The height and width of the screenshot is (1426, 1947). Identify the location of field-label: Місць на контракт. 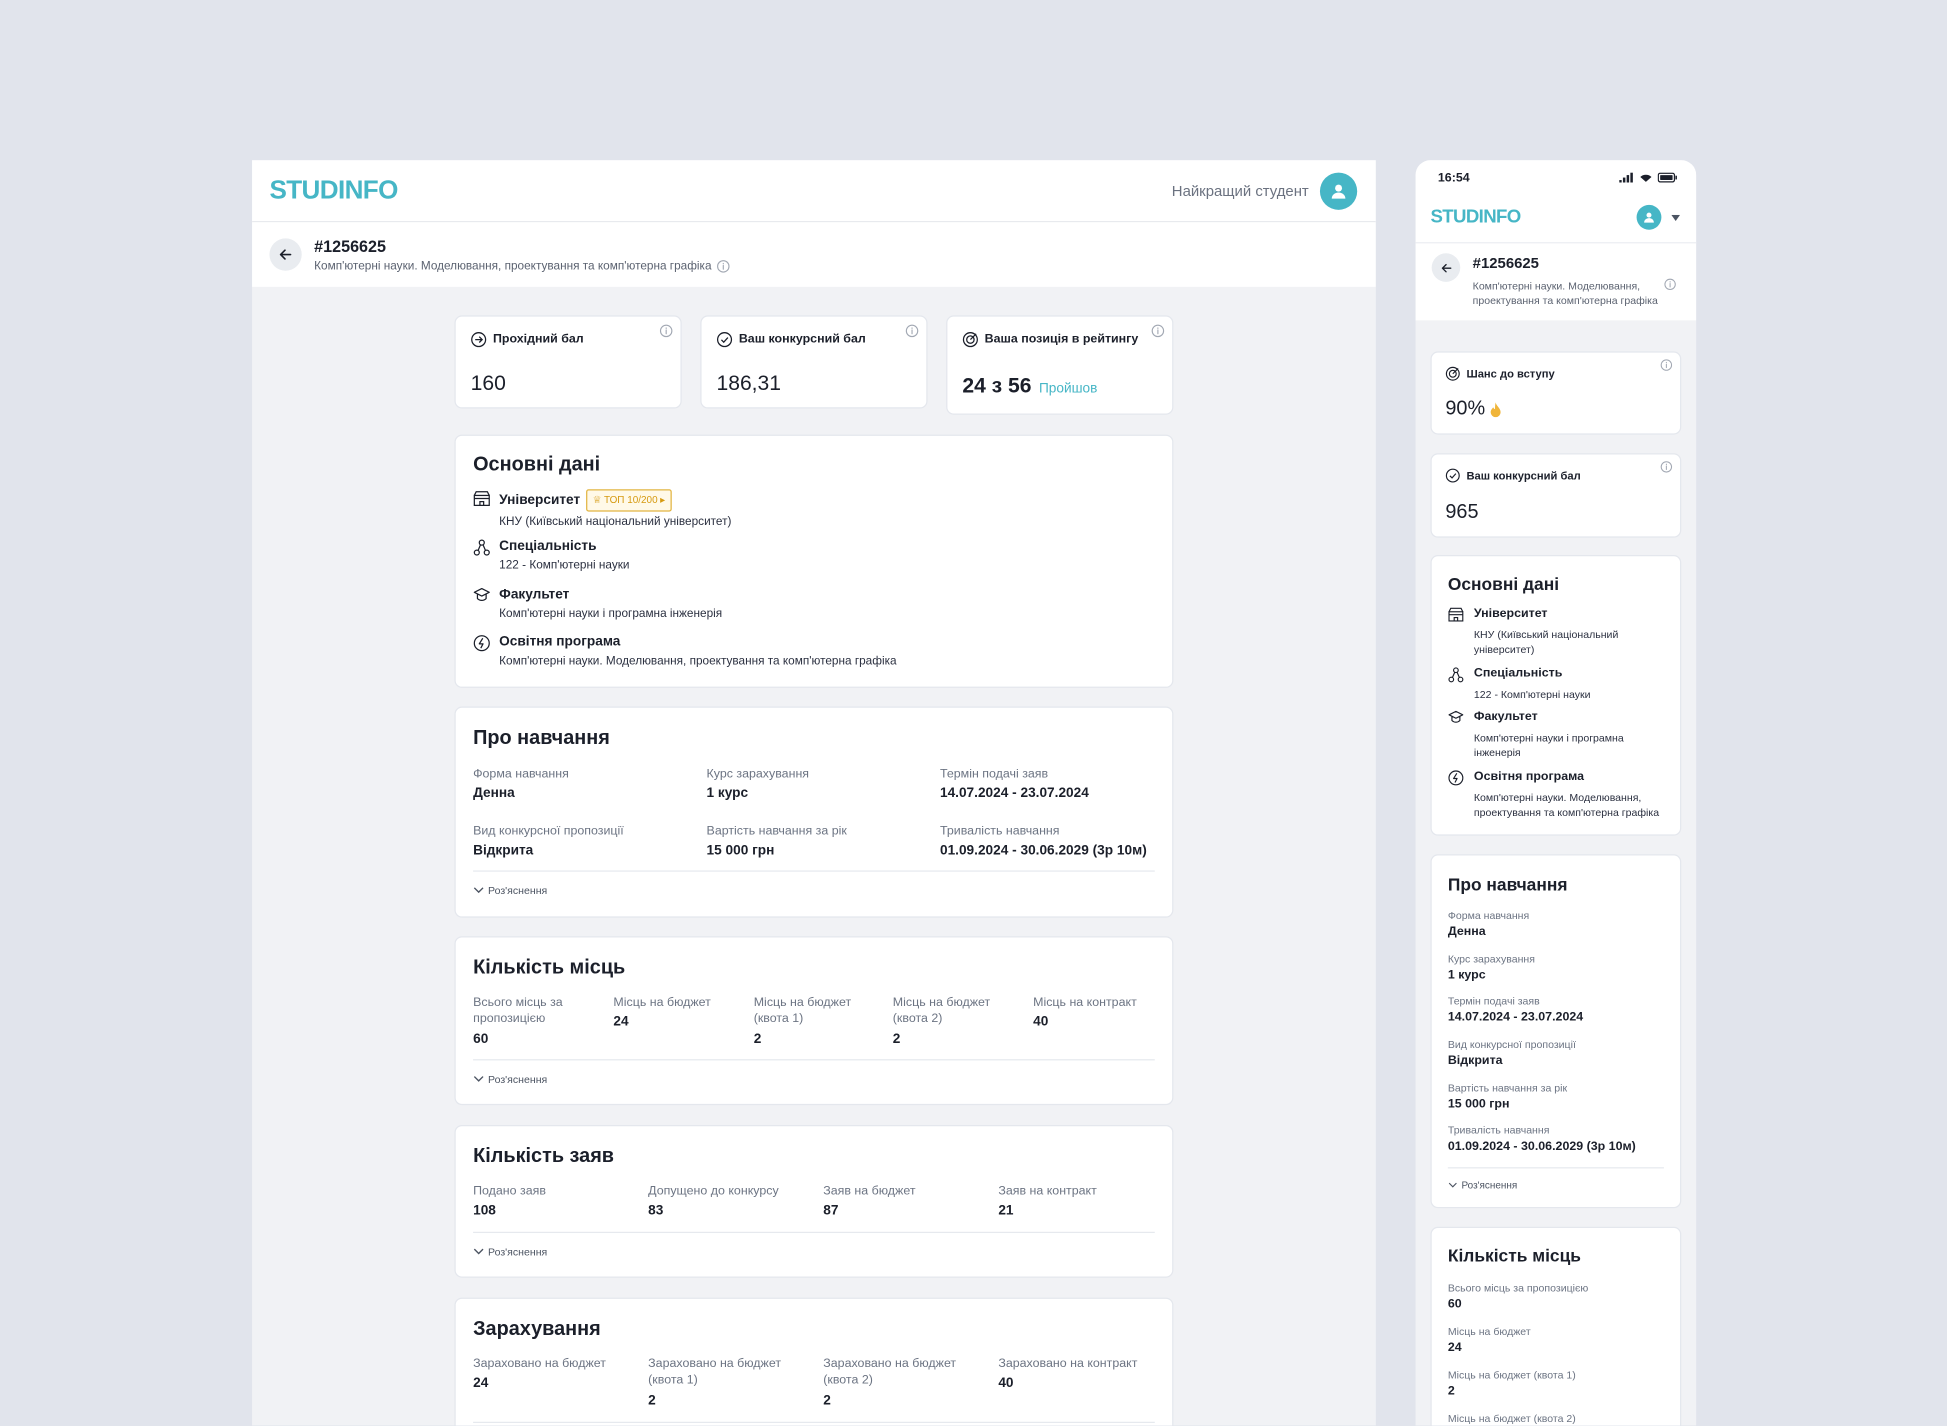
(1085, 1002).